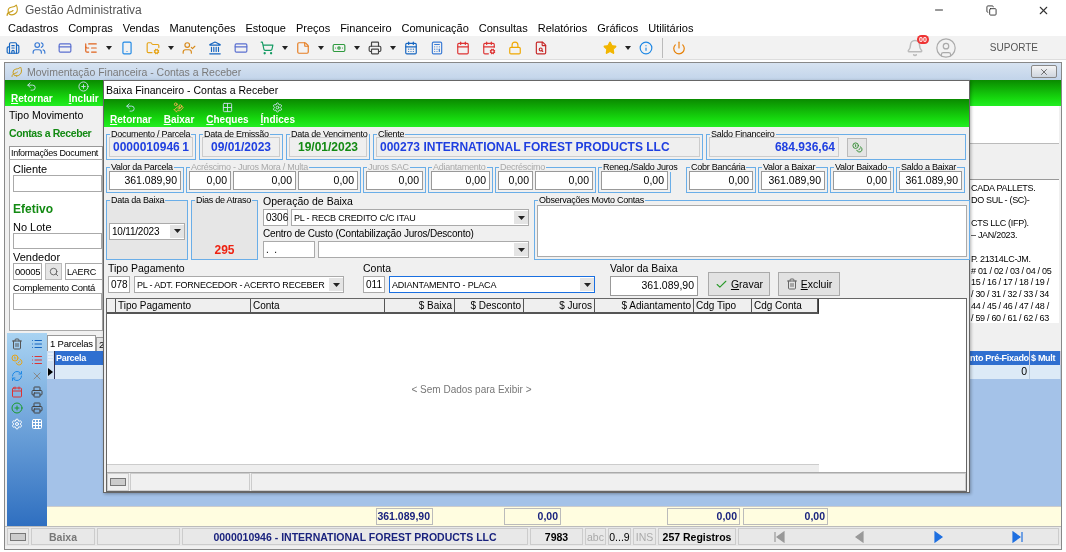  What do you see at coordinates (265, 28) in the screenshot?
I see `menu-item: Estoque` at bounding box center [265, 28].